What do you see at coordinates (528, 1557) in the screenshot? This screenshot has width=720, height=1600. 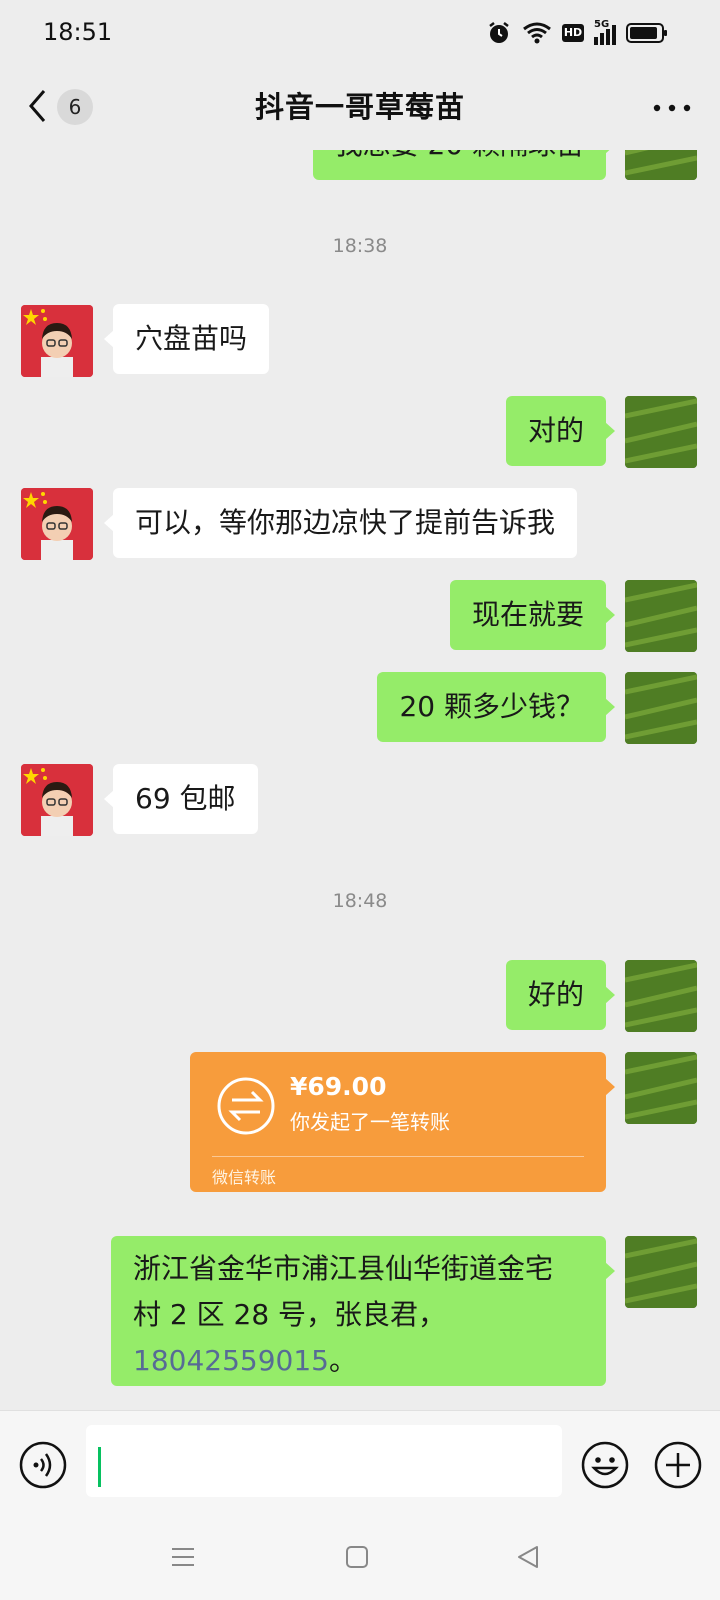 I see `back-triangle-icon` at bounding box center [528, 1557].